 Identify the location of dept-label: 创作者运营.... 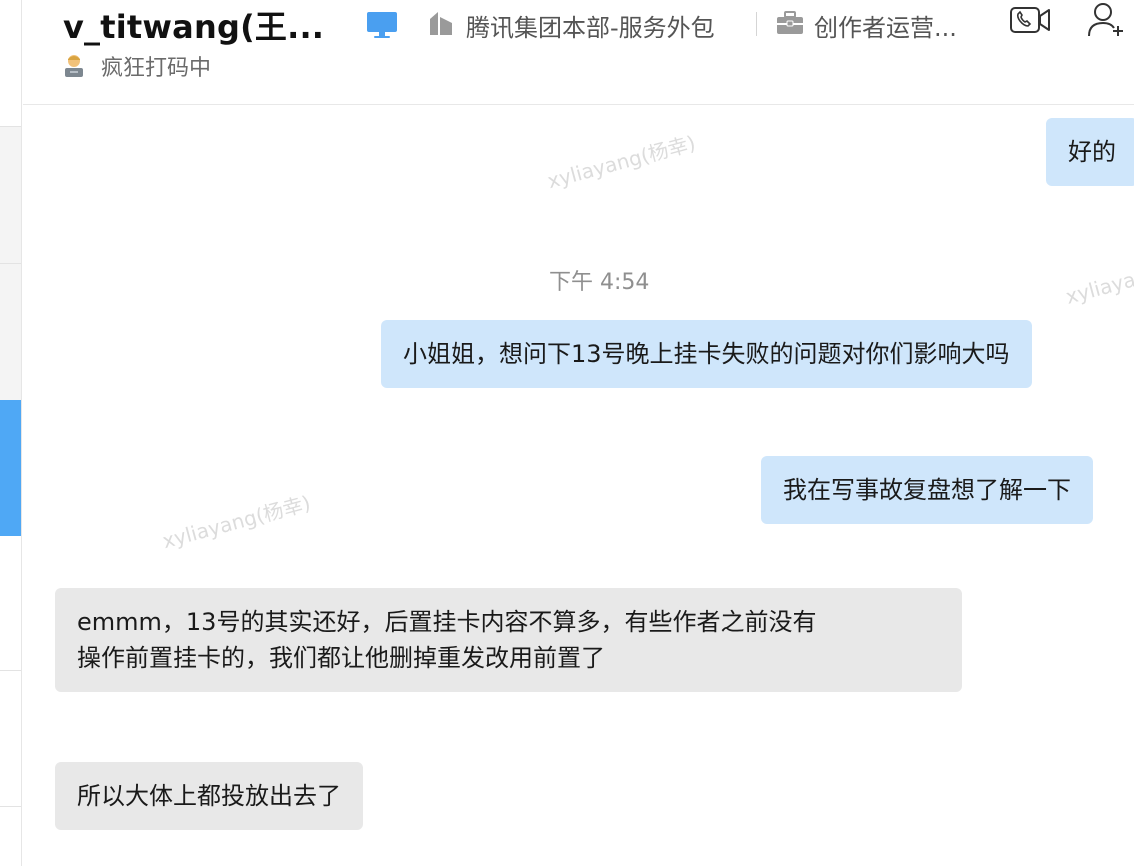
(866, 25).